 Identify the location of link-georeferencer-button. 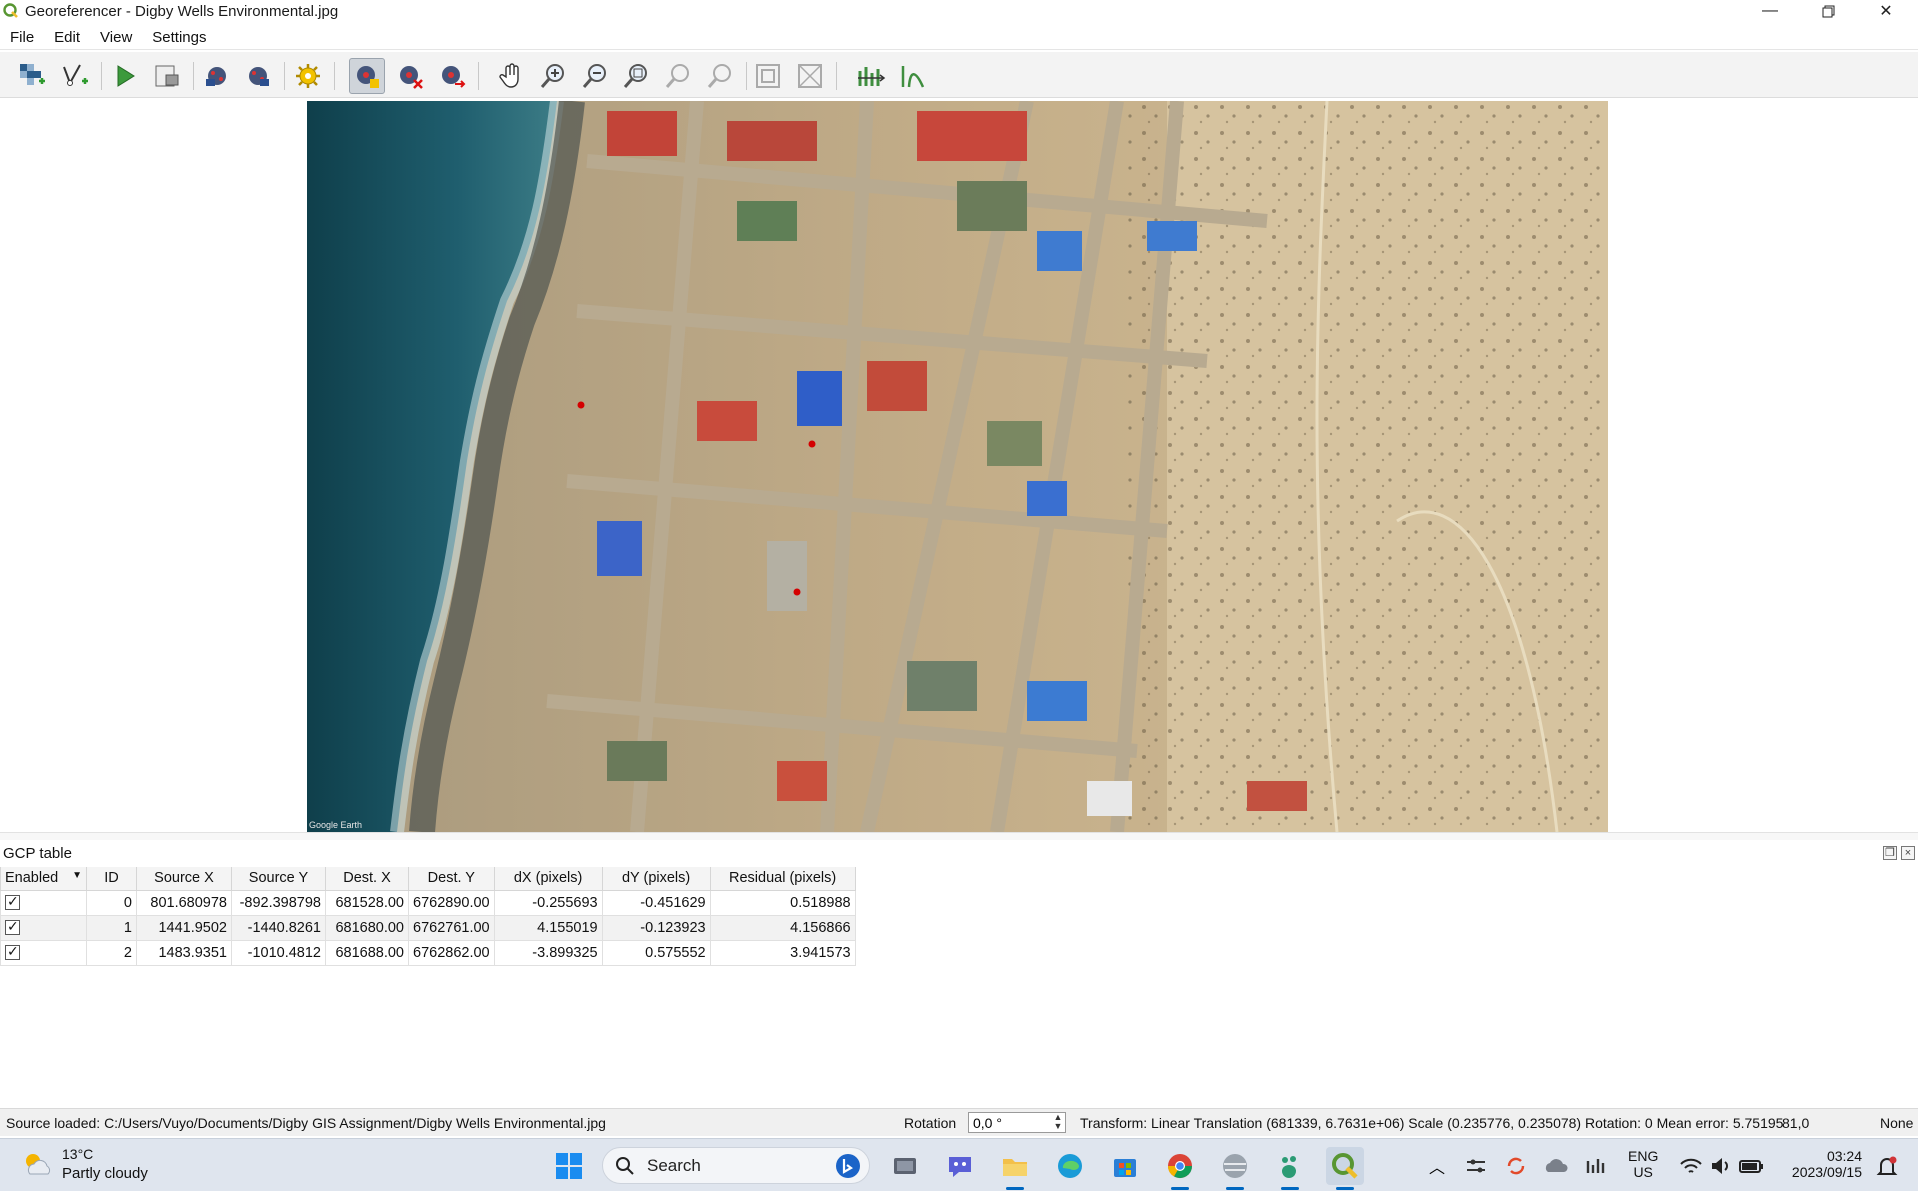
(768, 76).